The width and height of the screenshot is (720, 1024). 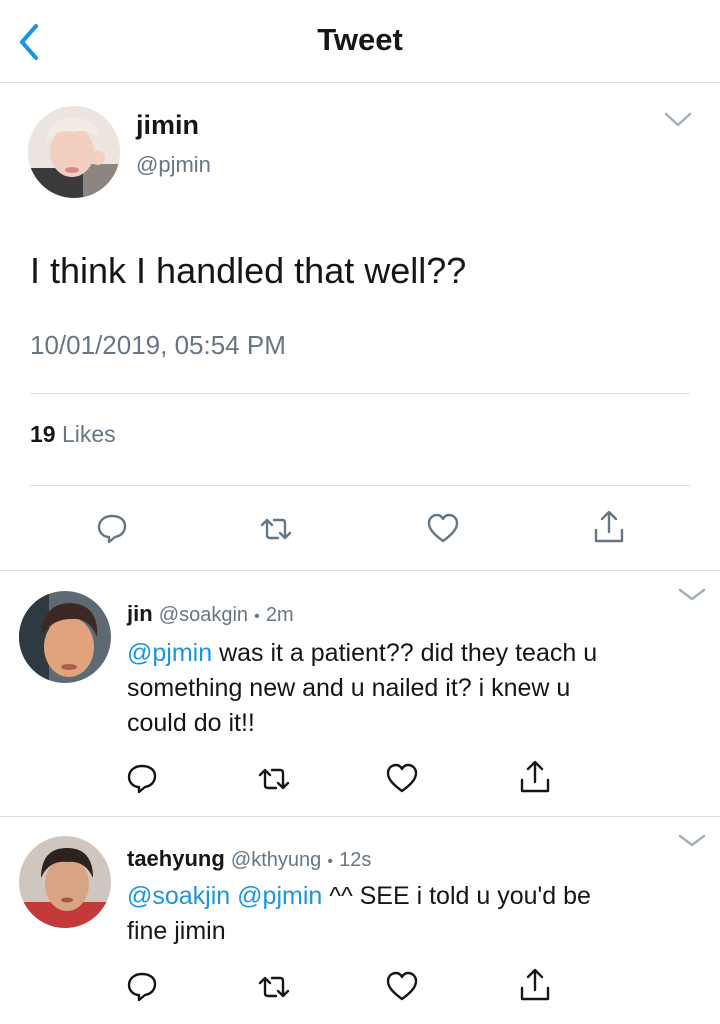 I want to click on mention-link: @soakjin, so click(x=178, y=896).